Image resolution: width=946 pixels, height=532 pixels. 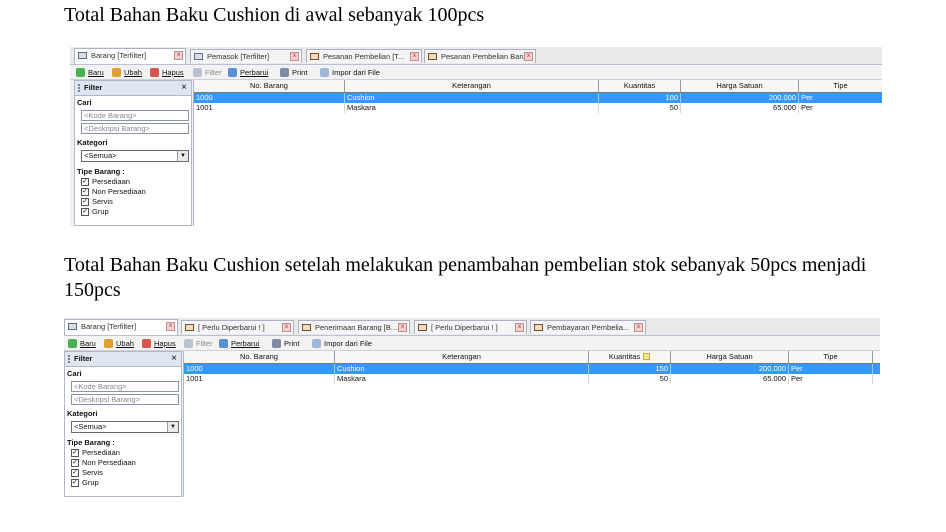 What do you see at coordinates (172, 427) in the screenshot?
I see `chevron-down-icon: ▼` at bounding box center [172, 427].